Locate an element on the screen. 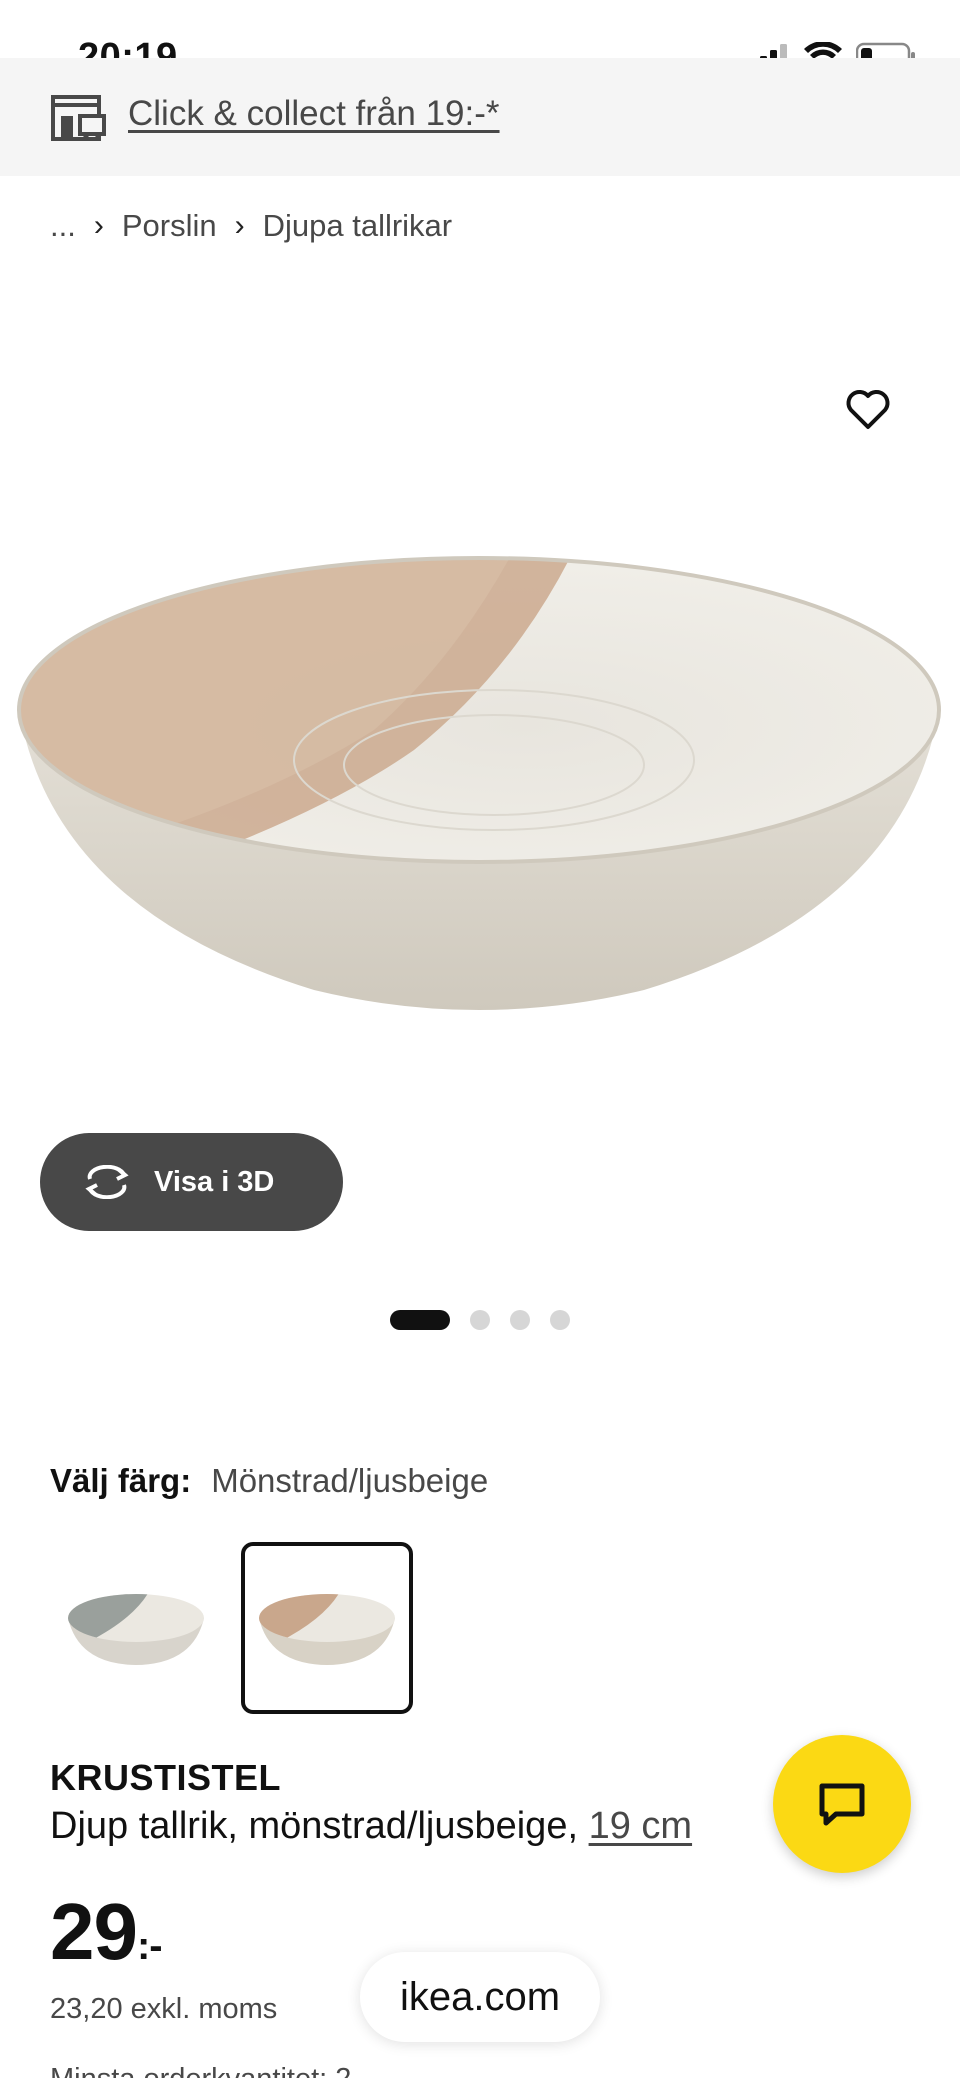  chat-icon is located at coordinates (842, 1804).